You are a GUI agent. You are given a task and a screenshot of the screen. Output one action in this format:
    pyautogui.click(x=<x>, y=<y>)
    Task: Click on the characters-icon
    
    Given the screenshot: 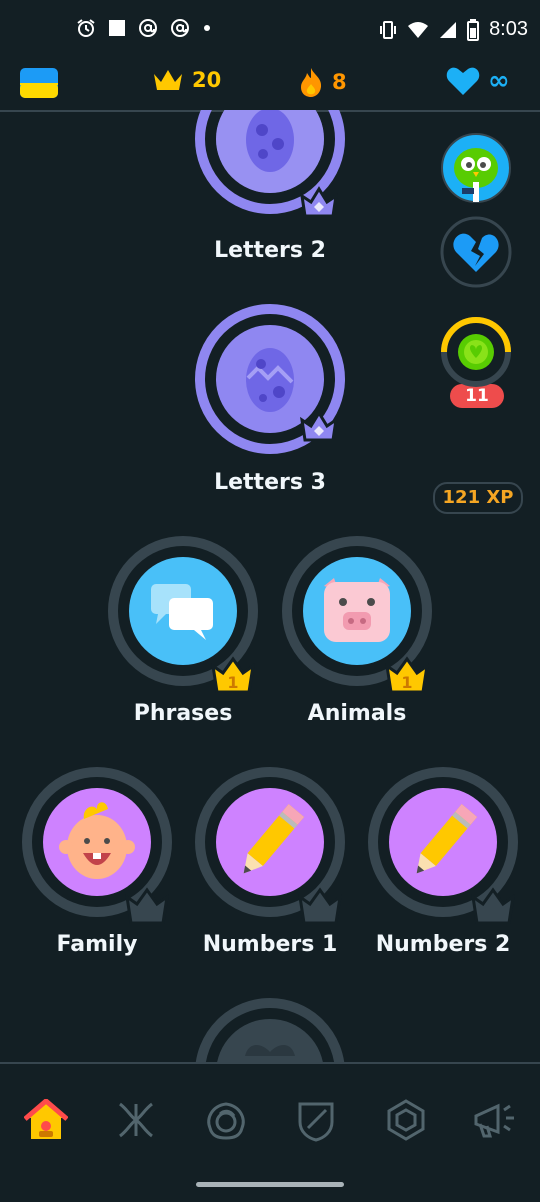 What is the action you would take?
    pyautogui.click(x=226, y=1121)
    